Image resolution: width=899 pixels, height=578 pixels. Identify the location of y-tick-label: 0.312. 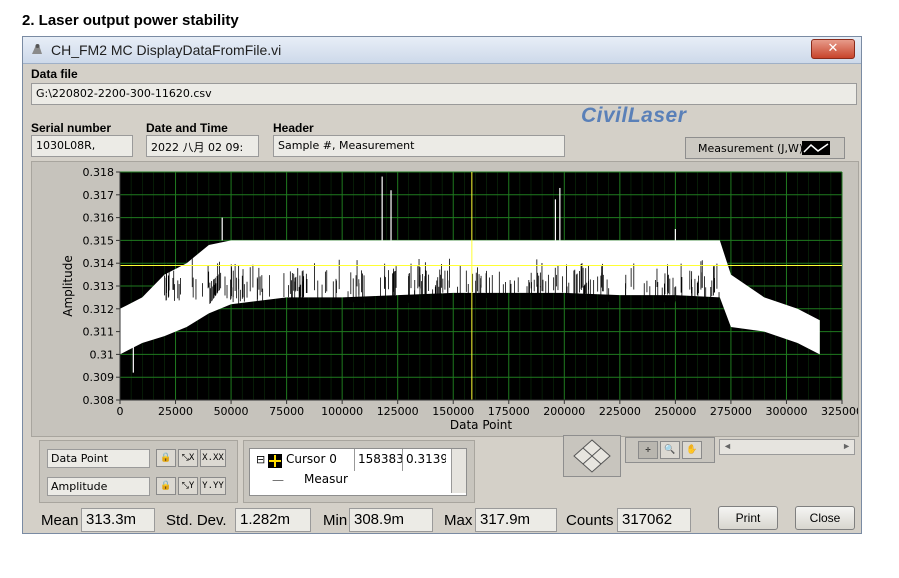
(99, 309).